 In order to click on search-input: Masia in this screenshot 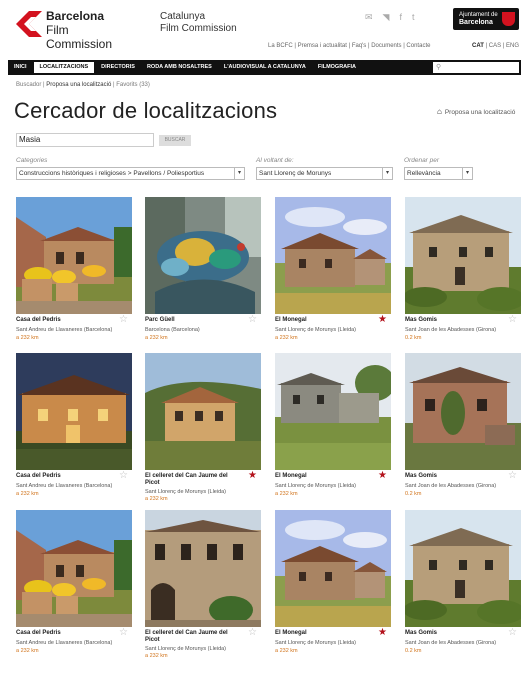, I will do `click(85, 140)`.